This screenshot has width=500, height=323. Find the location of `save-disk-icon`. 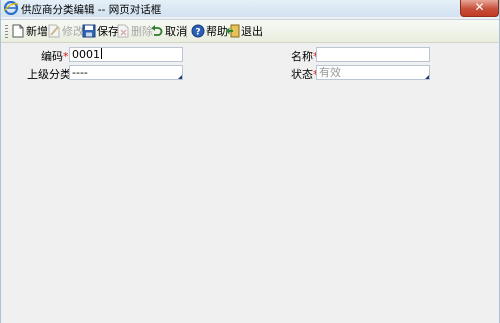

save-disk-icon is located at coordinates (89, 31).